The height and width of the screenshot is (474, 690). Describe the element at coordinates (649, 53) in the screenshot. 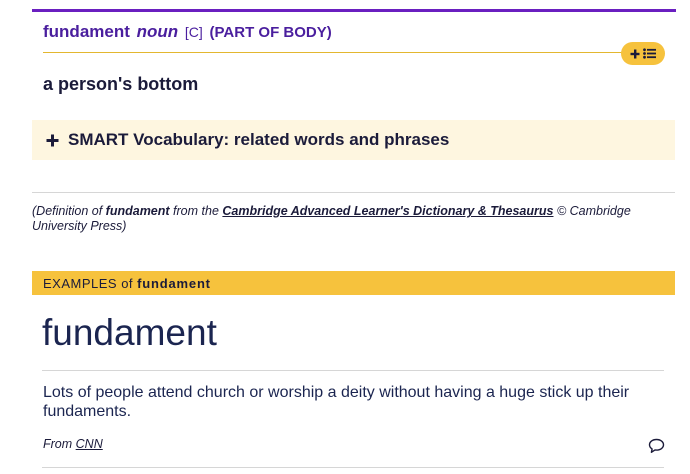

I see `list-icon` at that location.